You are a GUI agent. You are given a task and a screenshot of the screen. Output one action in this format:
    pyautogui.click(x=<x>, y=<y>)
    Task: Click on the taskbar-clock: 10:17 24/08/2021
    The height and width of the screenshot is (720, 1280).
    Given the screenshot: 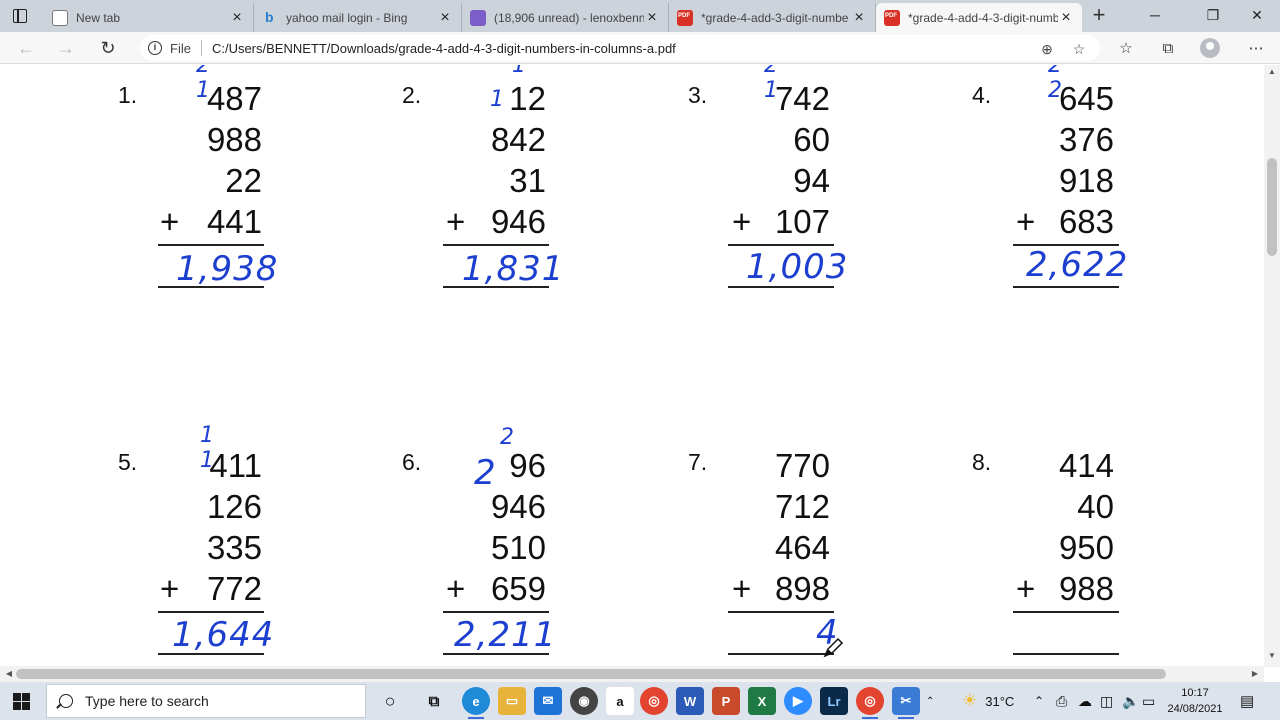 What is the action you would take?
    pyautogui.click(x=1195, y=701)
    